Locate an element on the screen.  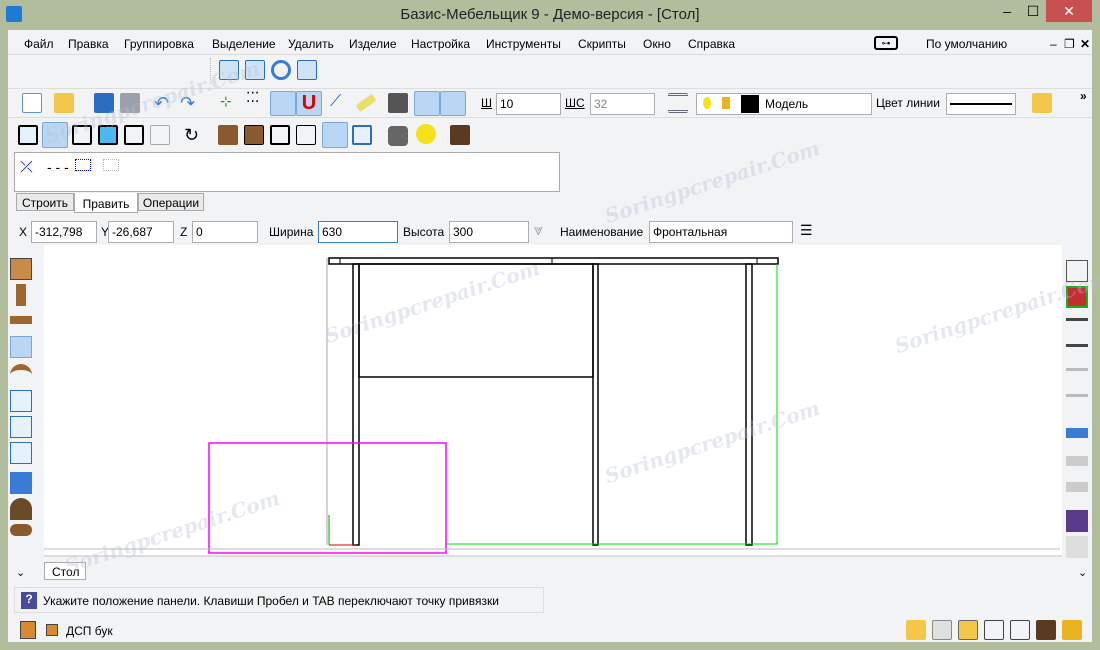
tab-build: Строить is located at coordinates (45, 202).